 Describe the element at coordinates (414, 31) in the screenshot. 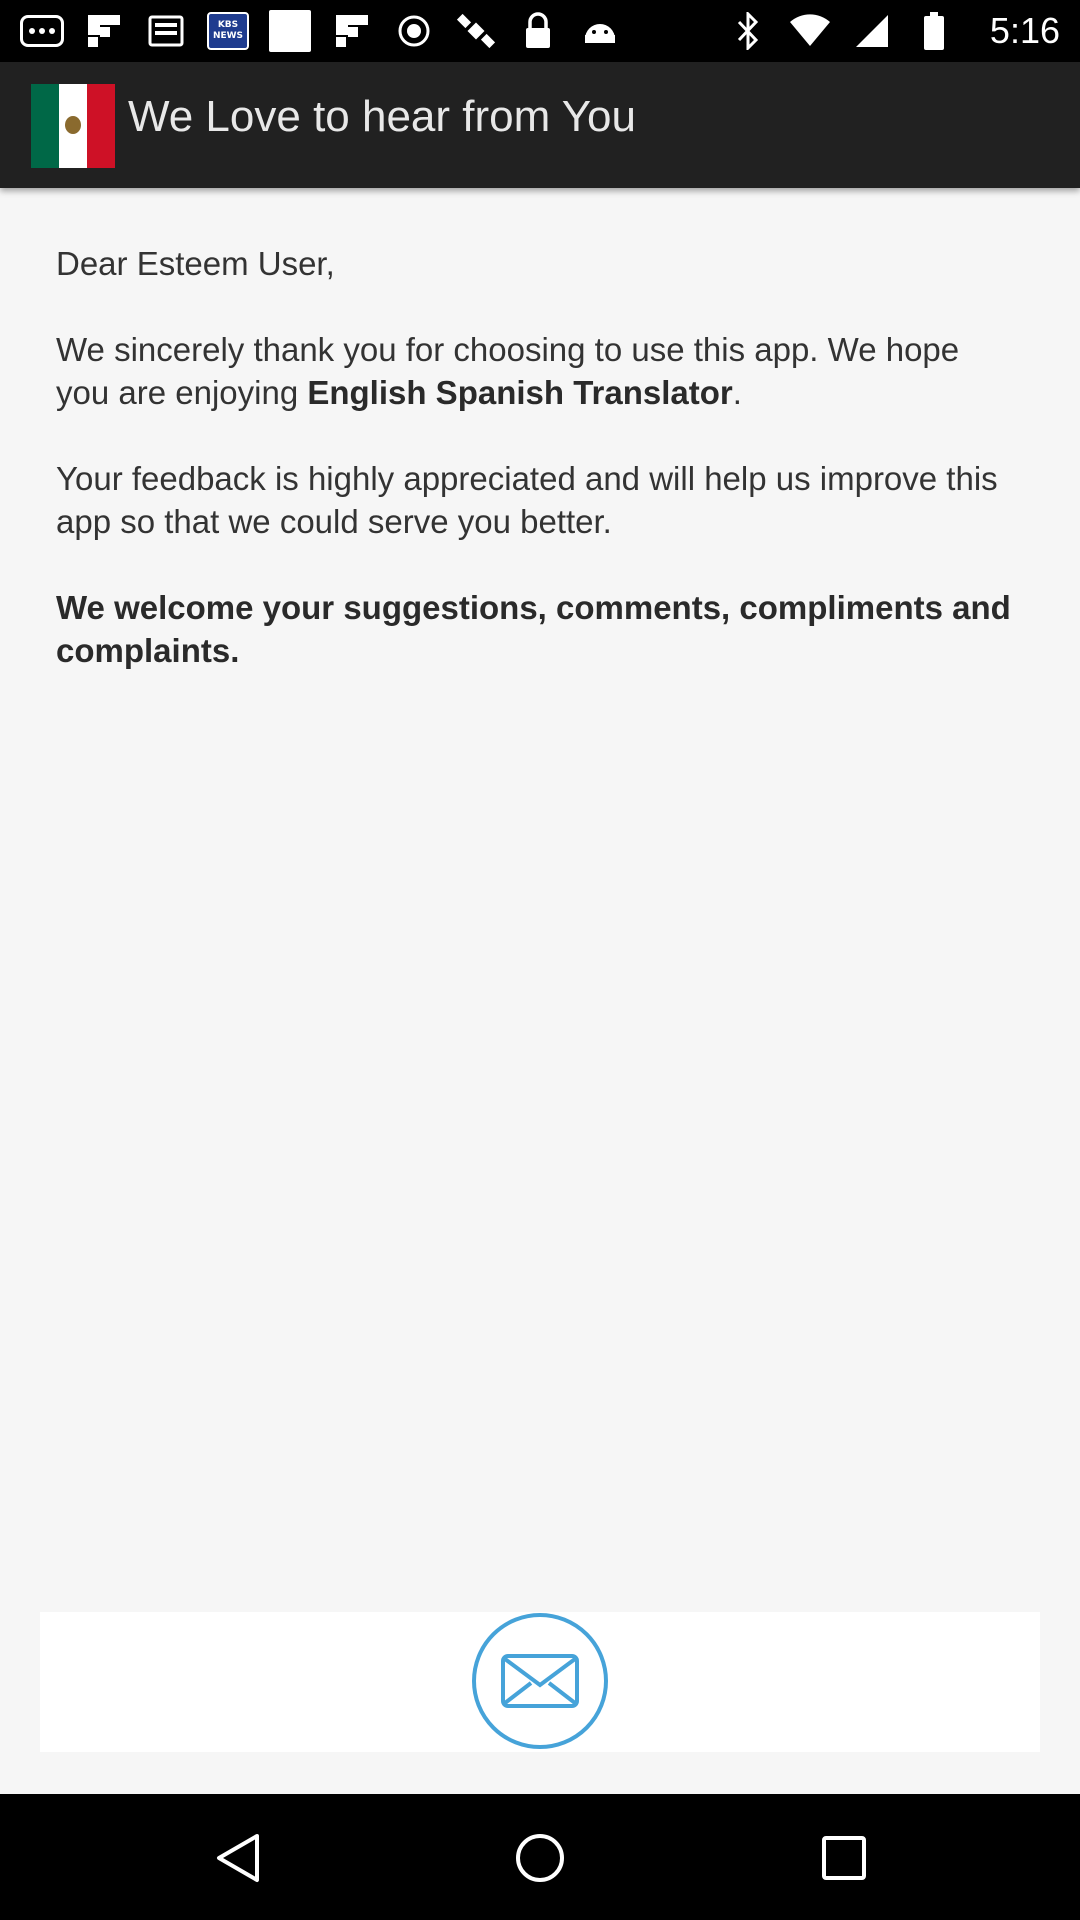

I see `sync-icon` at that location.